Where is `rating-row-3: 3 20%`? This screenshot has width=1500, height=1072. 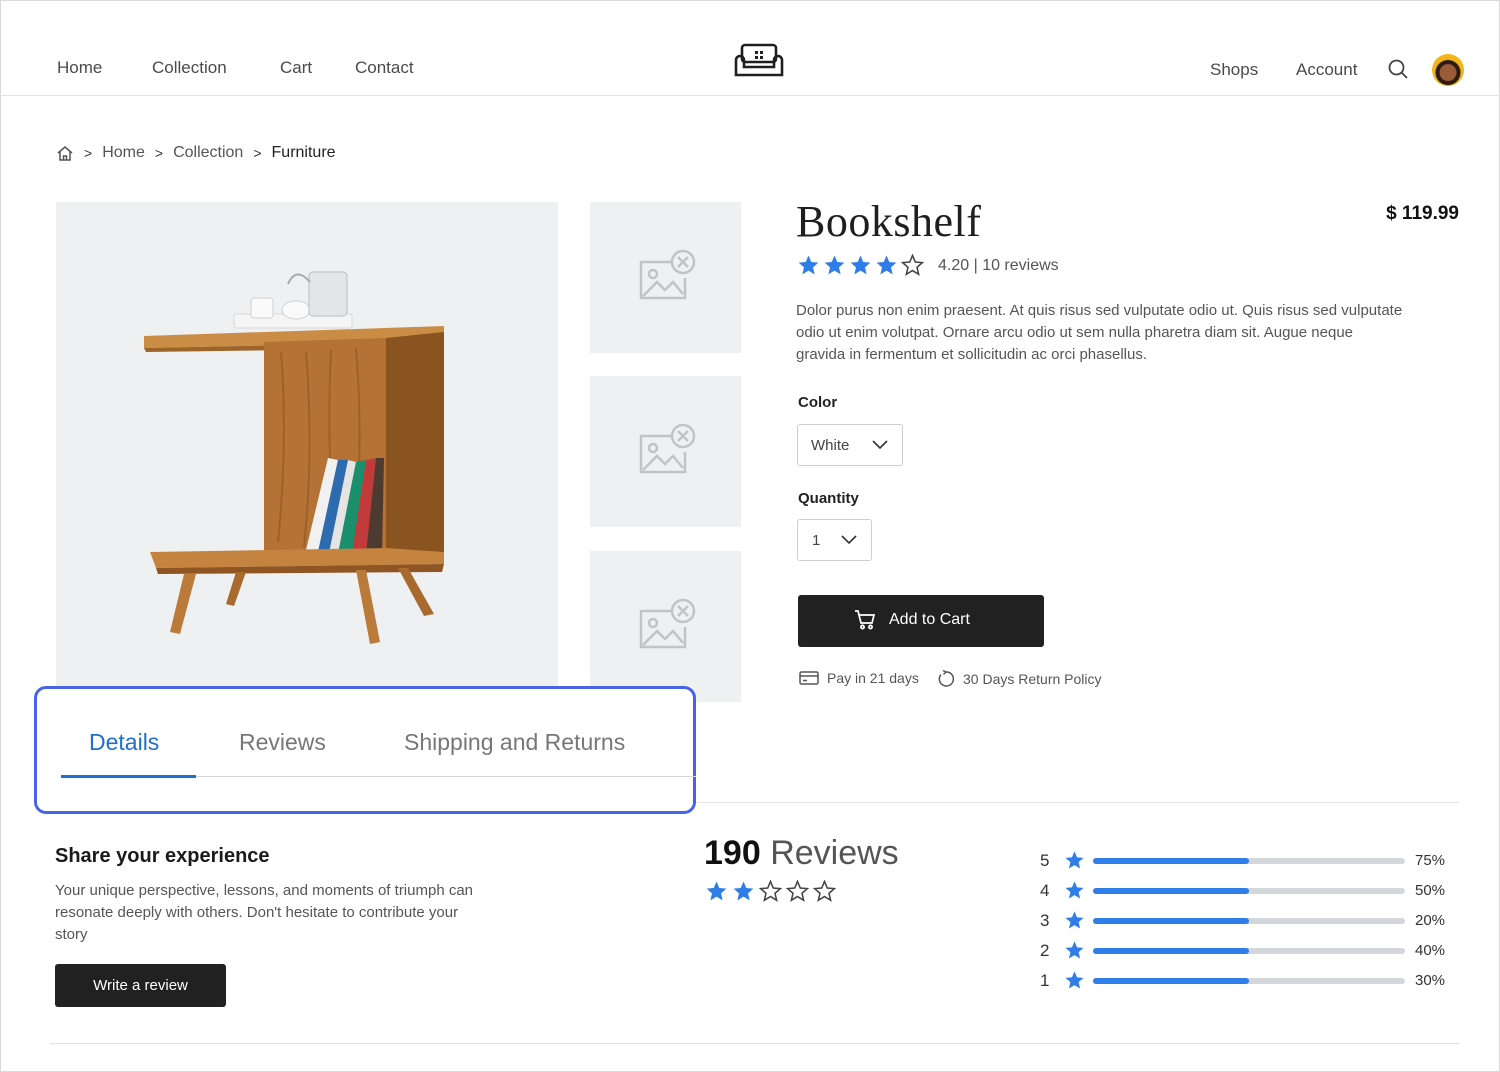
rating-row-3: 3 20% is located at coordinates (1250, 923).